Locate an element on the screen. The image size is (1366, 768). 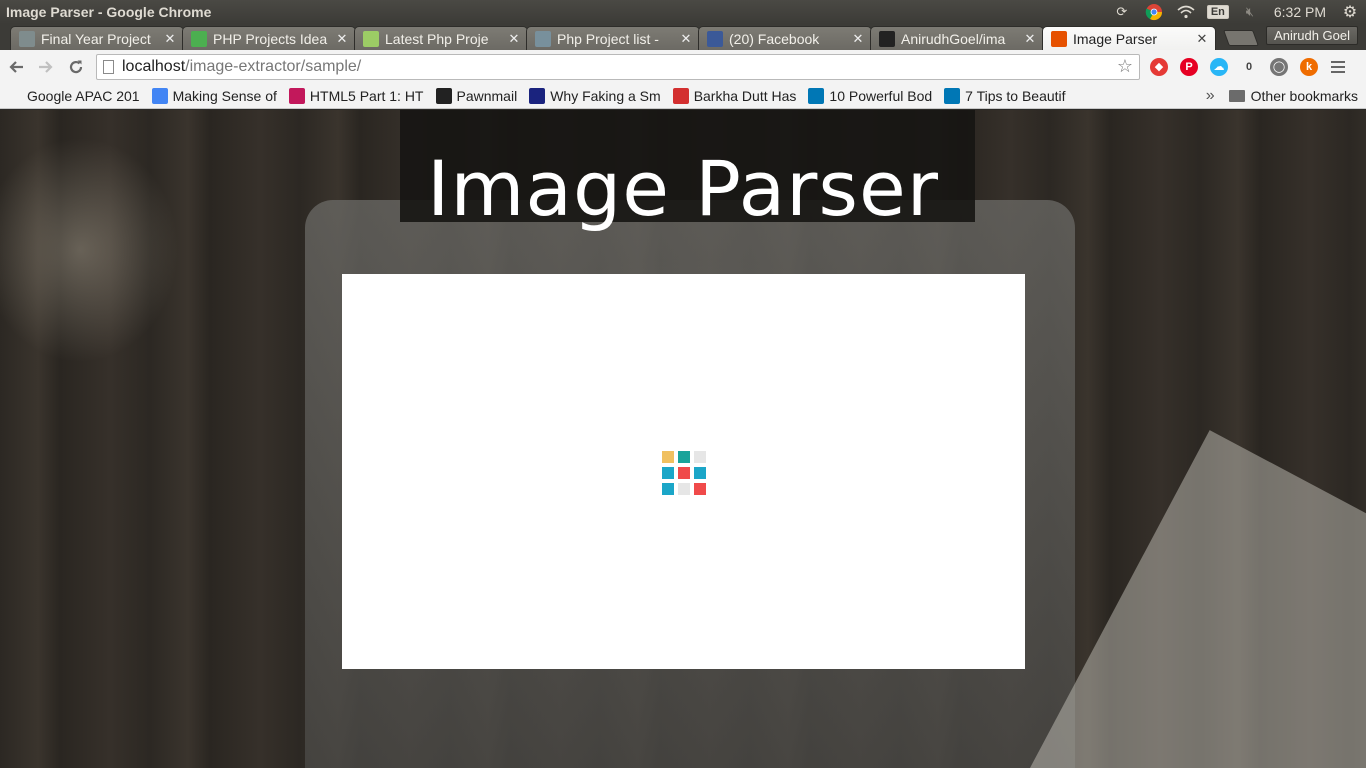
bookmark-label: Pawnmail is located at coordinates (487, 95).